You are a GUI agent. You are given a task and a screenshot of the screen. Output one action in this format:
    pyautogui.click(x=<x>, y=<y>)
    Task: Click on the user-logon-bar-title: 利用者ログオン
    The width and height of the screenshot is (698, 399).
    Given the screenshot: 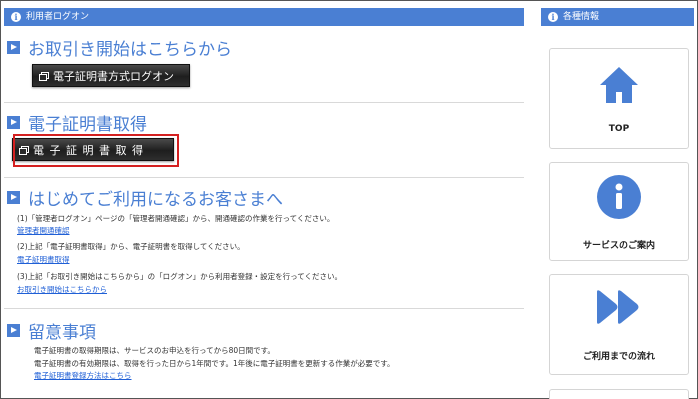 What is the action you would take?
    pyautogui.click(x=58, y=17)
    